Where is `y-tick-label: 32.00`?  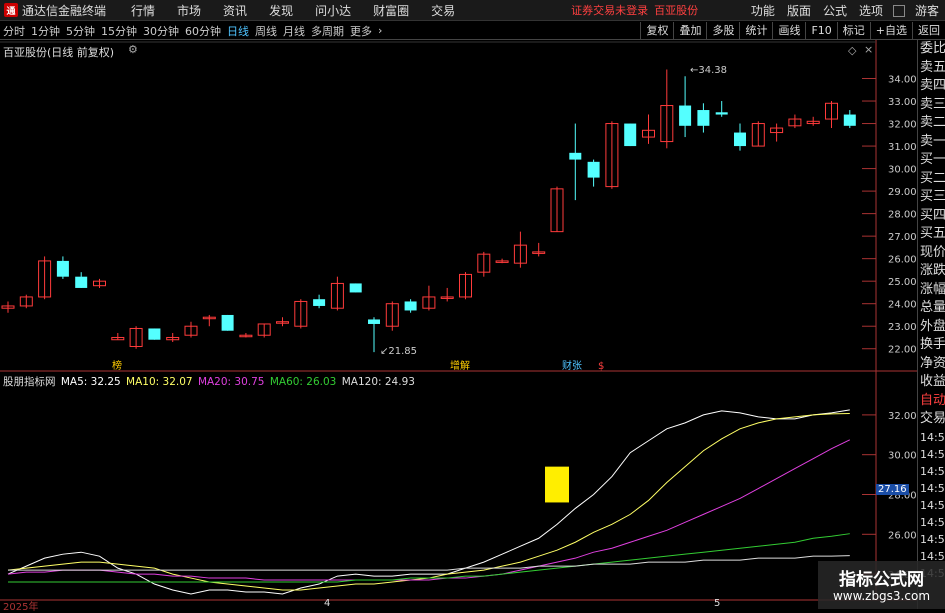 y-tick-label: 32.00 is located at coordinates (902, 125).